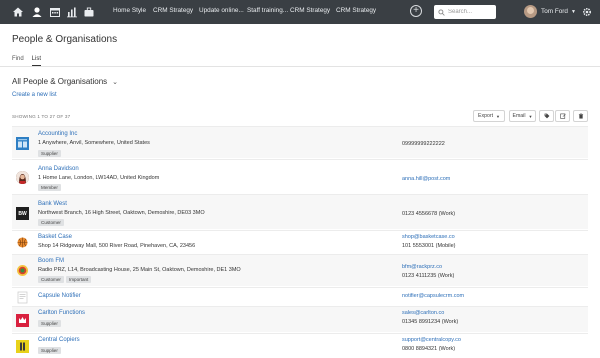 The image size is (600, 358). What do you see at coordinates (60, 81) in the screenshot?
I see `view-title: All People & Organisations` at bounding box center [60, 81].